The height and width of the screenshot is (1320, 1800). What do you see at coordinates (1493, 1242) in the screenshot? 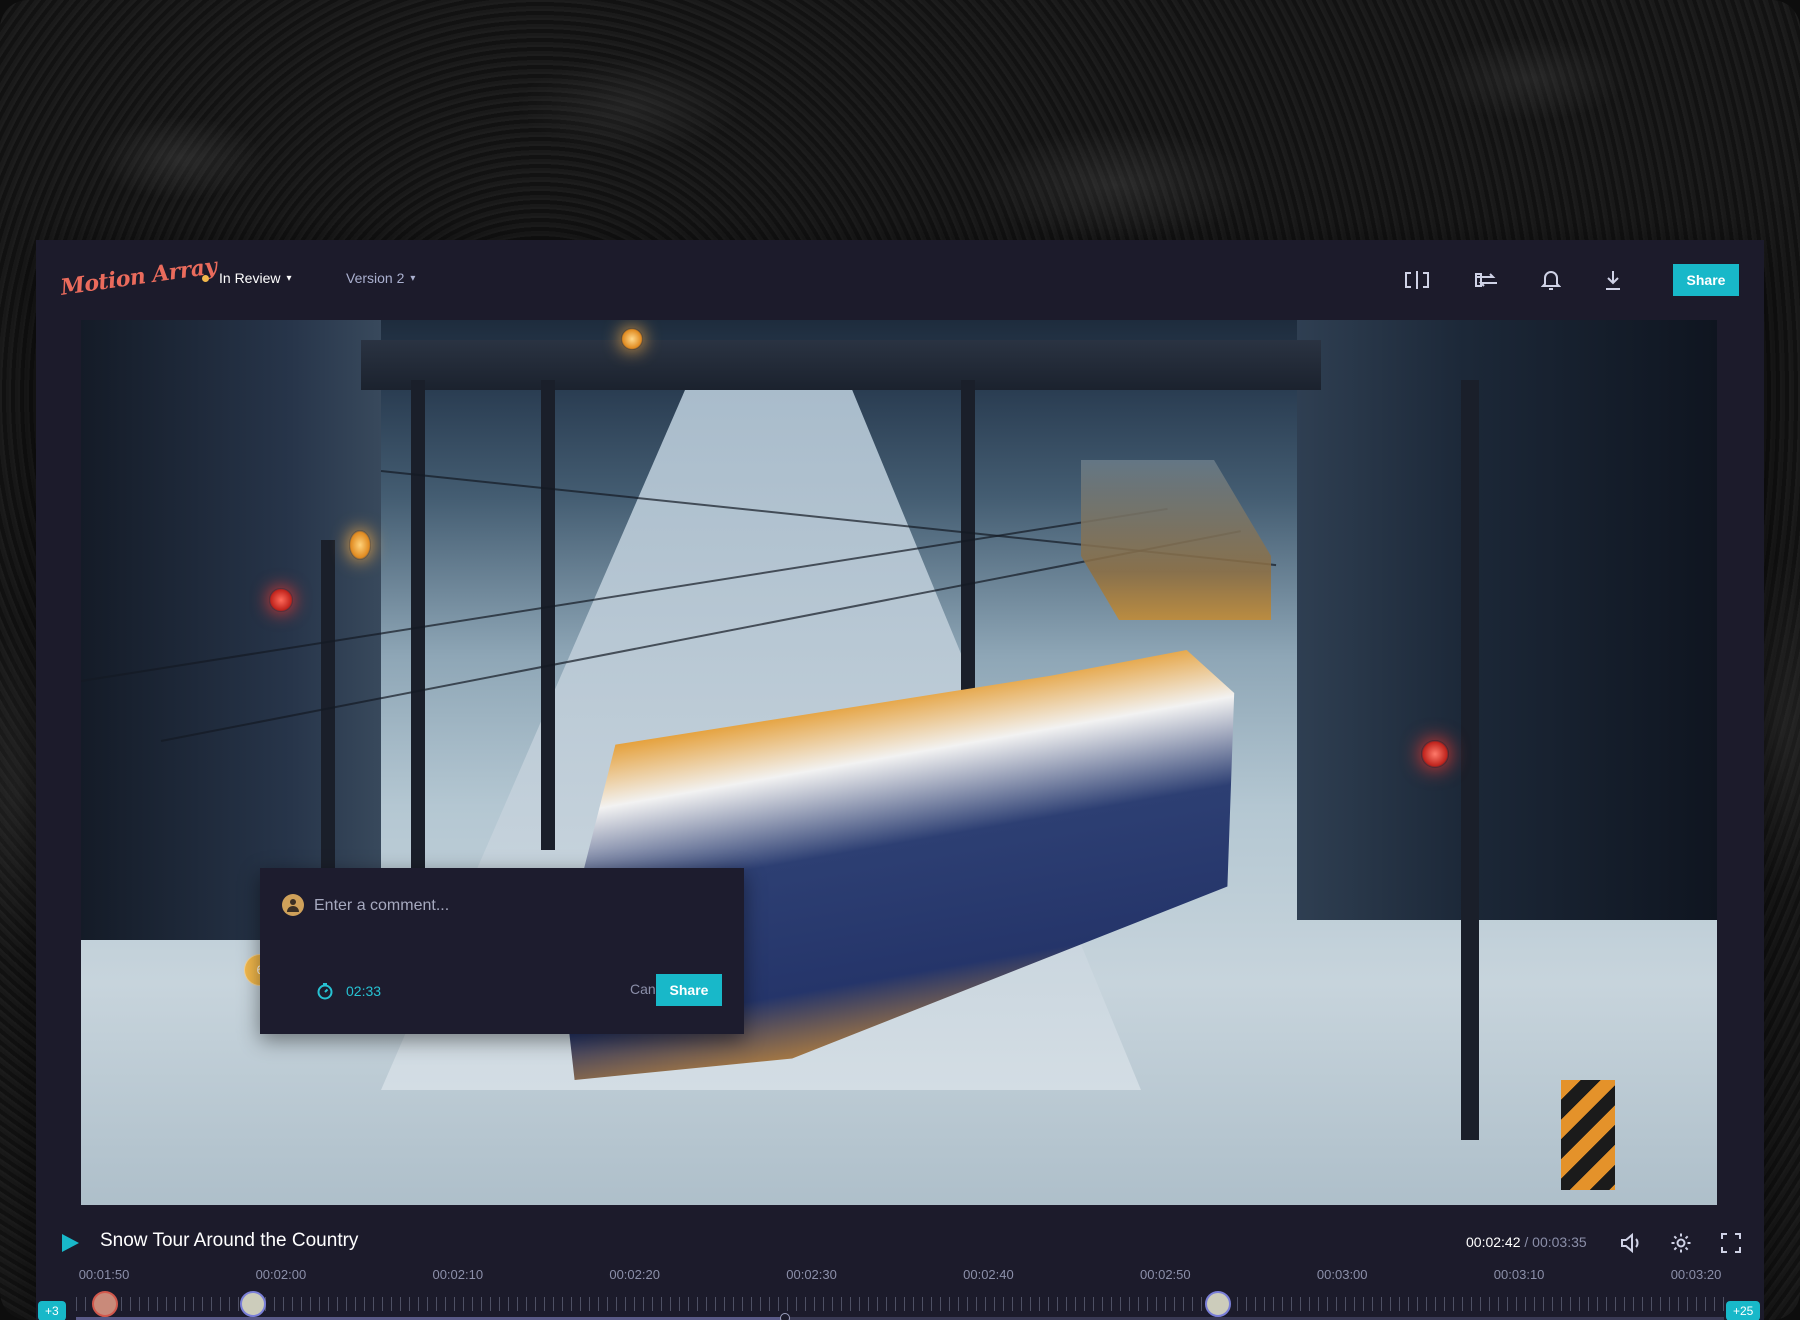
I see `current-time: 00:02:42` at bounding box center [1493, 1242].